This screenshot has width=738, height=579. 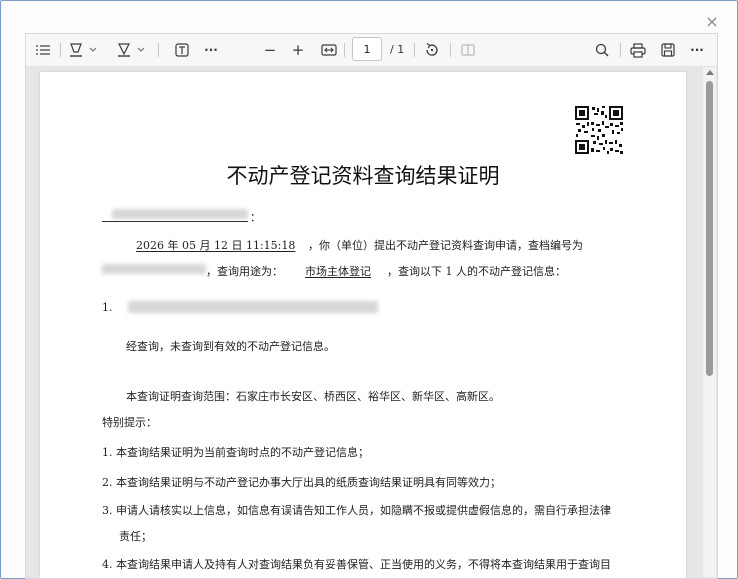 What do you see at coordinates (668, 50) in the screenshot?
I see `save-icon` at bounding box center [668, 50].